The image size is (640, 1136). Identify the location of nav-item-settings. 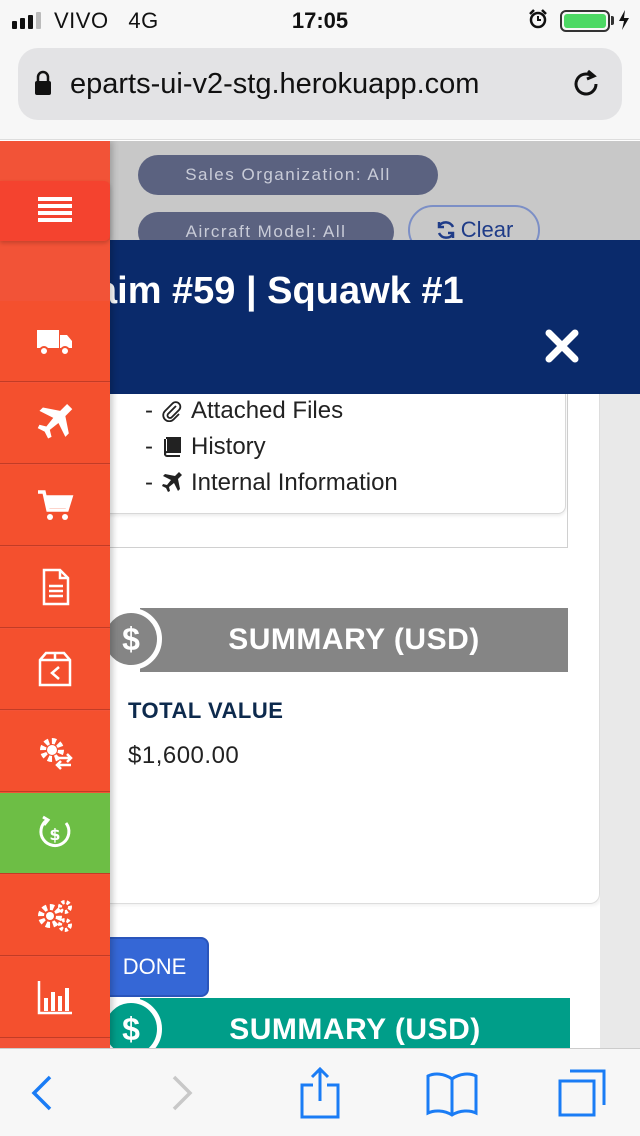
(55, 915).